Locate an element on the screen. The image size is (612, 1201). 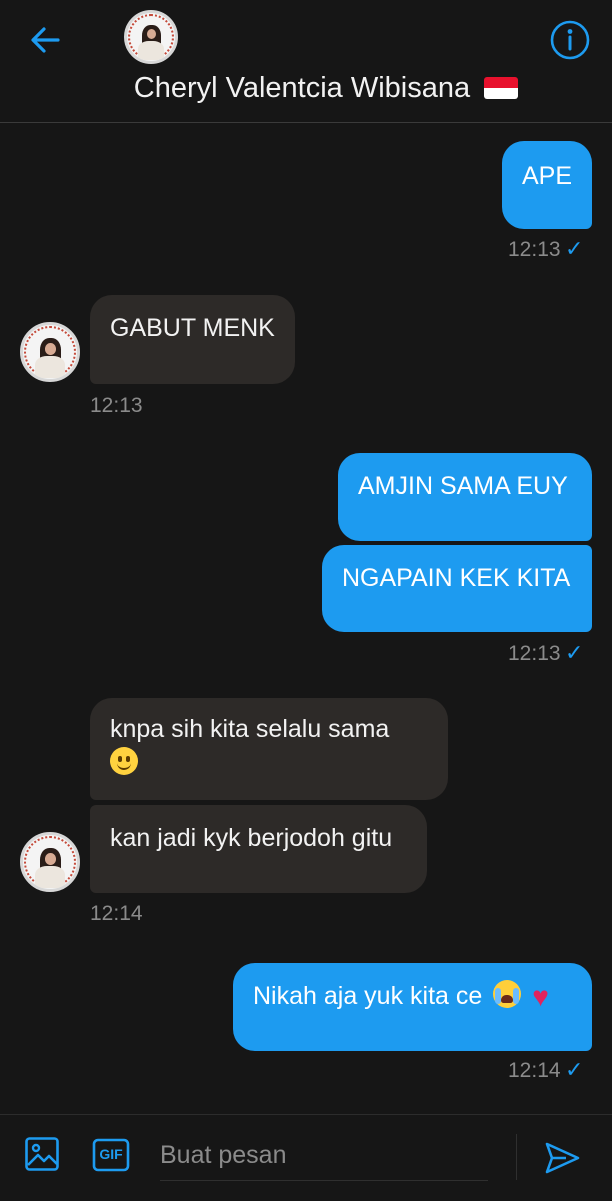
message-text: Nikah aja yuk kita ce is located at coordinates (368, 996).